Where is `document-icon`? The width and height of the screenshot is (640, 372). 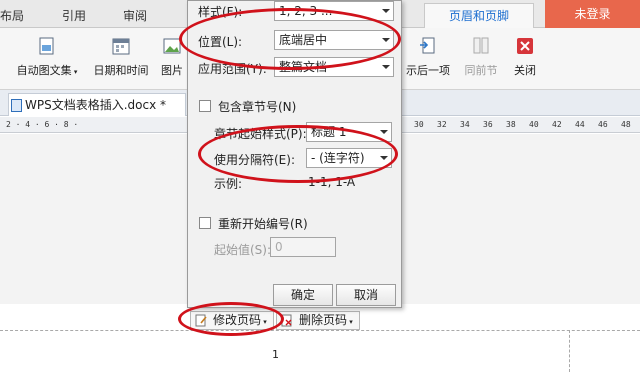
document-icon is located at coordinates (16, 105).